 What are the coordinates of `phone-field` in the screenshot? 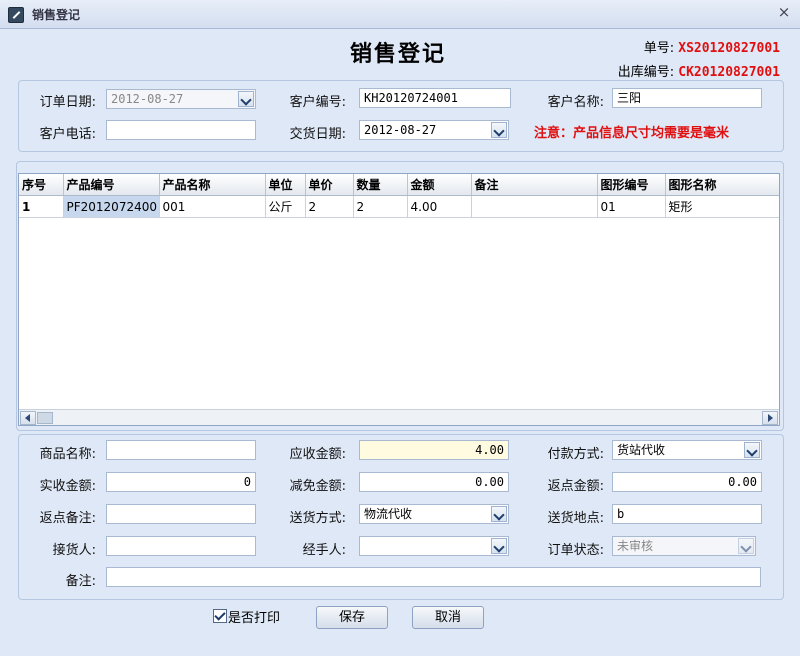 It's located at (181, 130).